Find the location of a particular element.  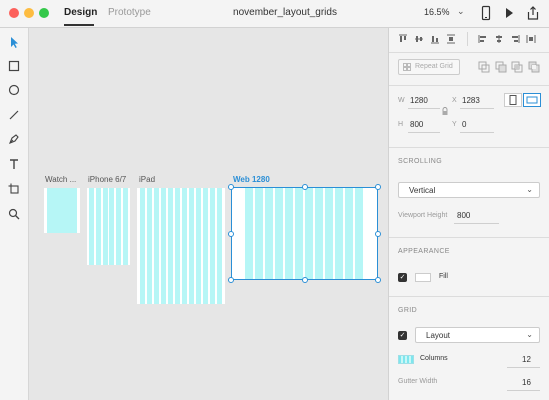

x-input: 1283 is located at coordinates (471, 100).